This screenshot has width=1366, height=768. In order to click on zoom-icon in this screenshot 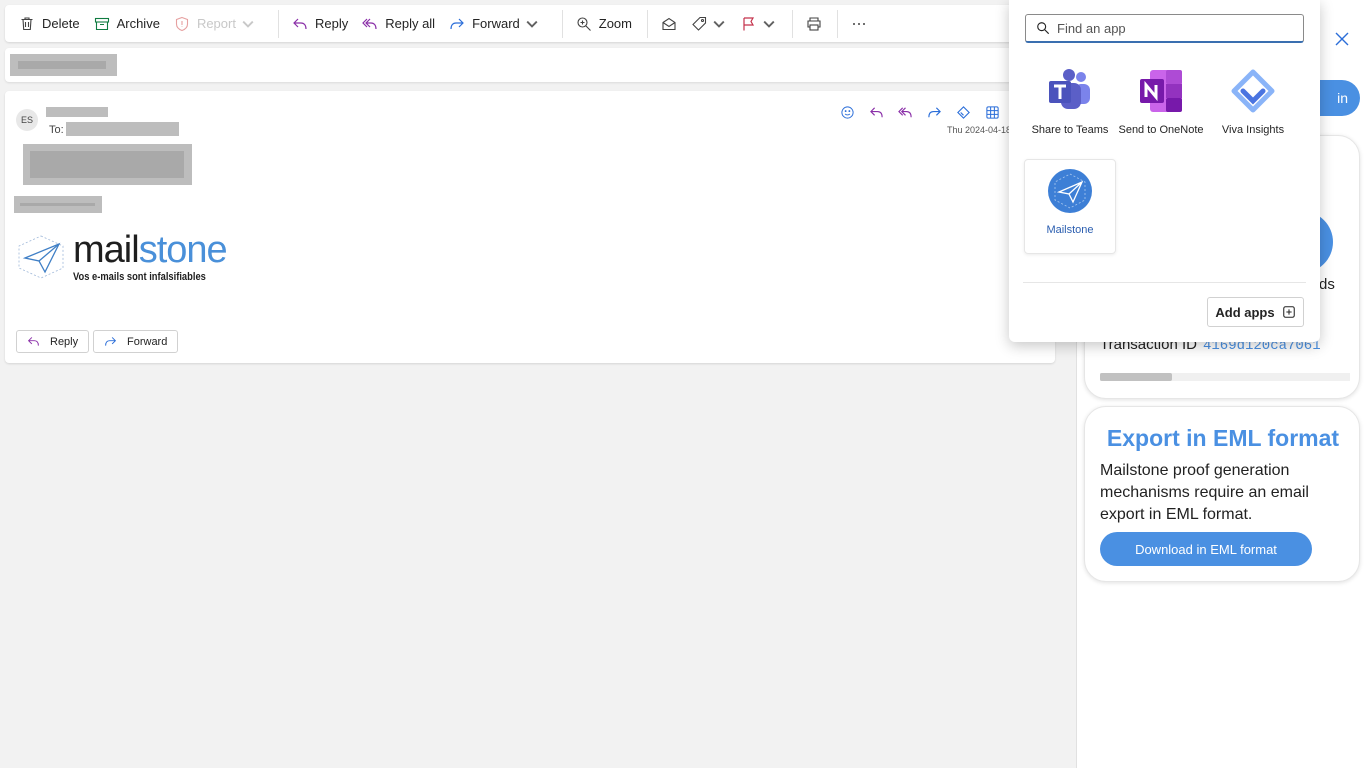, I will do `click(584, 23)`.